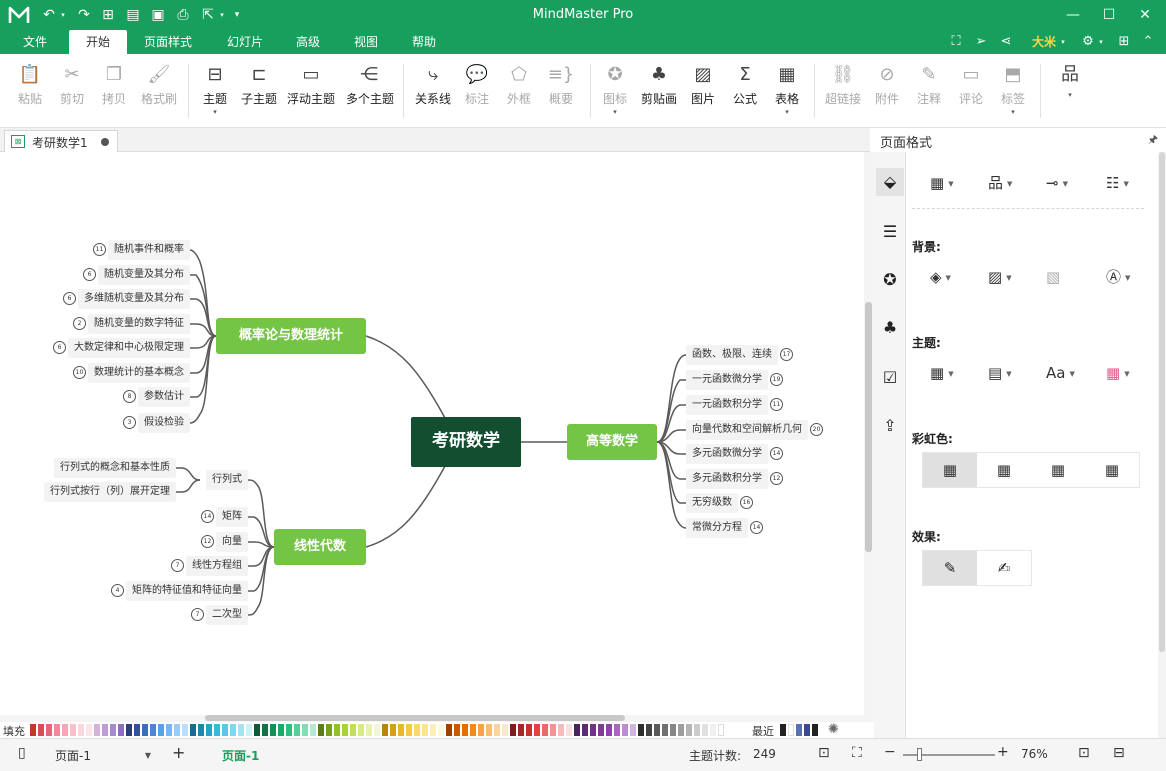  What do you see at coordinates (477, 92) in the screenshot?
I see `callout-button: 💬 标注` at bounding box center [477, 92].